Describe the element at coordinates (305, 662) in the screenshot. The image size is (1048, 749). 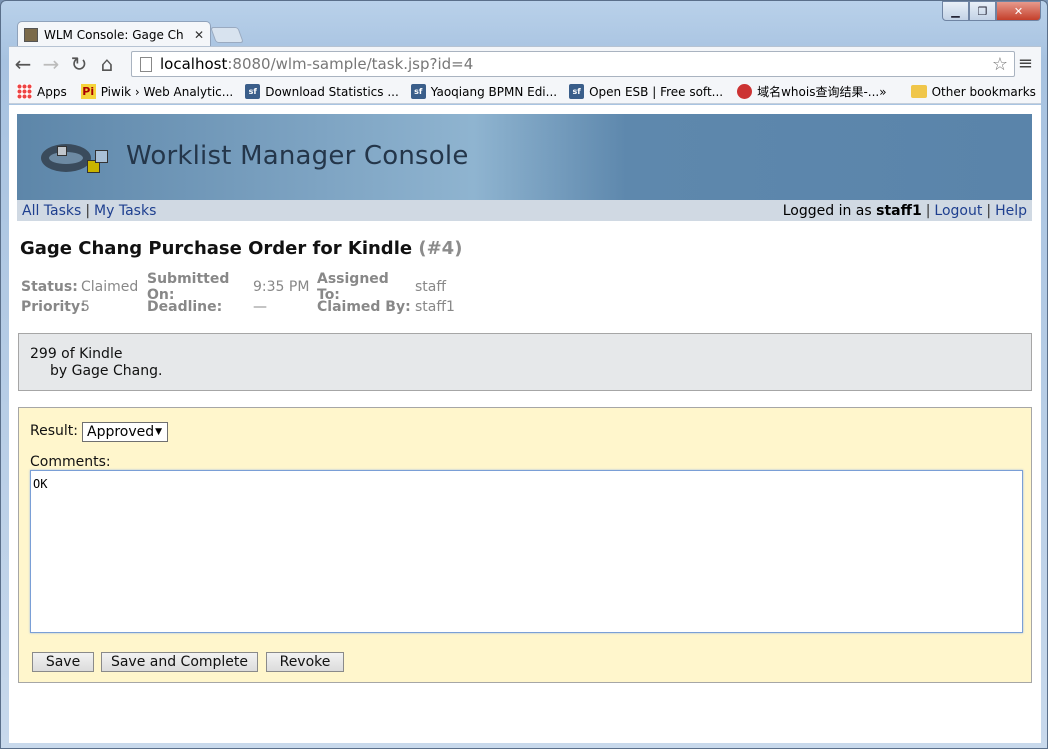
I see `revoke-button: Revoke` at that location.